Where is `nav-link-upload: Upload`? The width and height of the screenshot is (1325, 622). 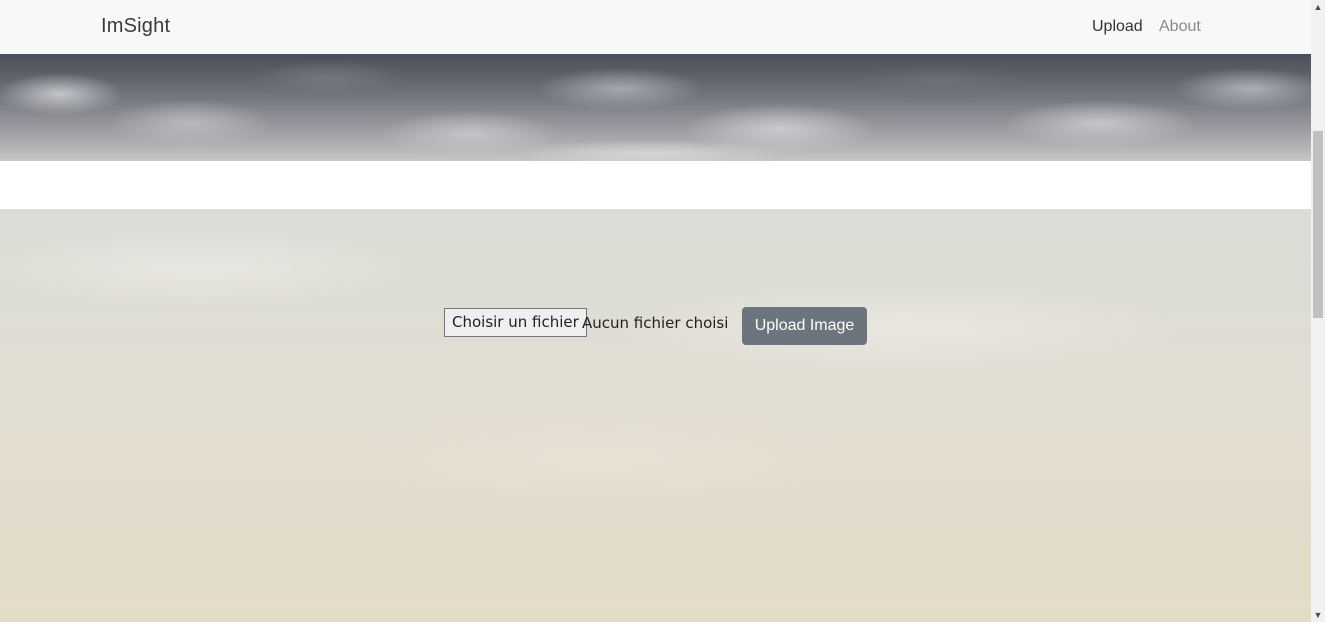 nav-link-upload: Upload is located at coordinates (1117, 27).